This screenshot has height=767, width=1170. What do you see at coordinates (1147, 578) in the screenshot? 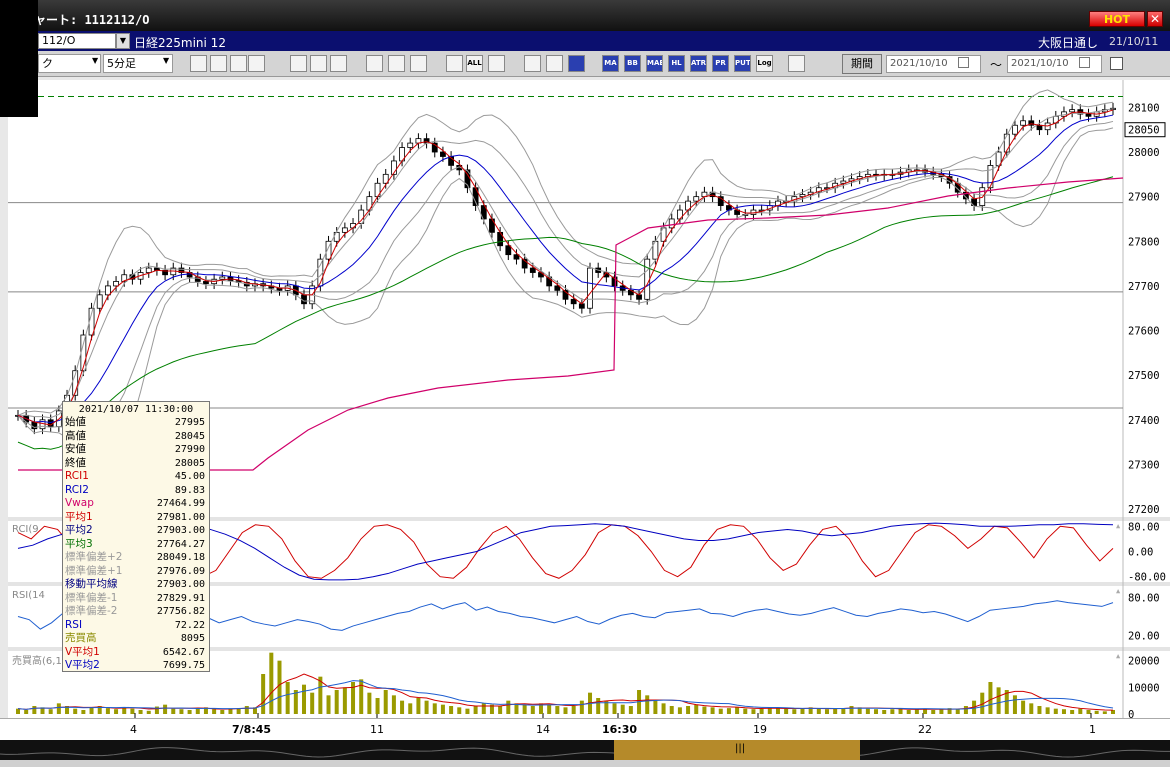
I see `rci-tick-label: -80.00` at bounding box center [1147, 578].